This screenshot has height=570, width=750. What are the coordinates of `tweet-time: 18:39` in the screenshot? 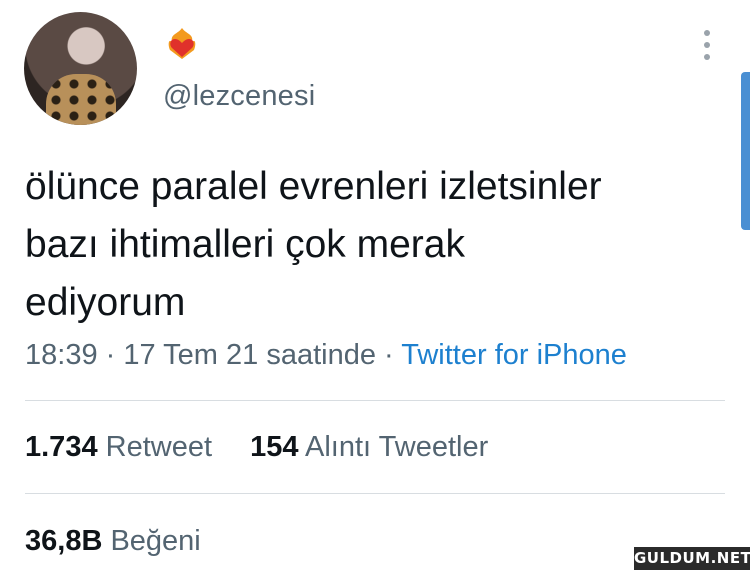 It's located at (61, 355).